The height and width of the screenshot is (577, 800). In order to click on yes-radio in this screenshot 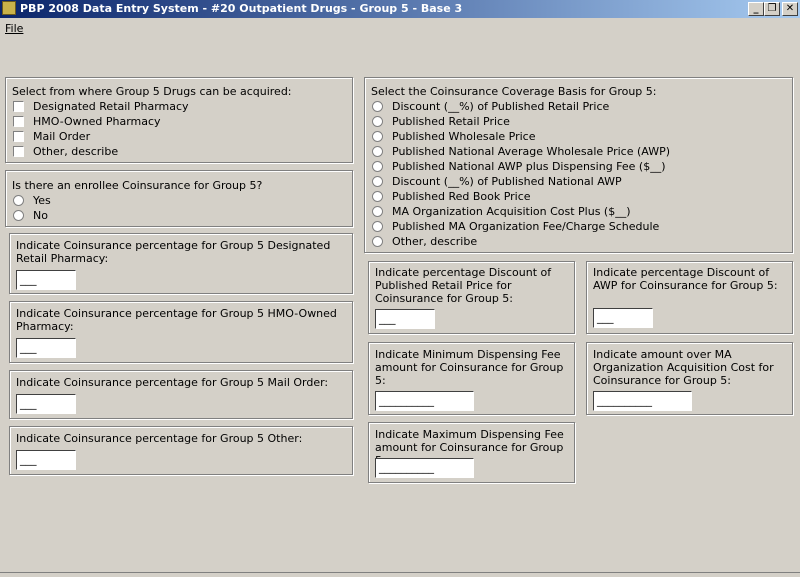, I will do `click(18, 200)`.